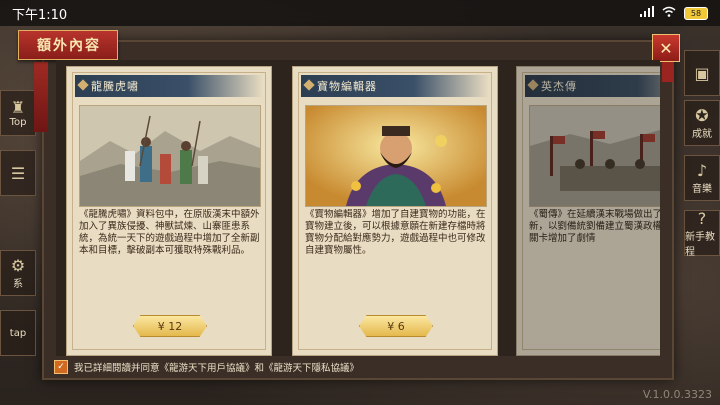 The height and width of the screenshot is (405, 720). I want to click on buy-button: ¥ 6, so click(396, 326).